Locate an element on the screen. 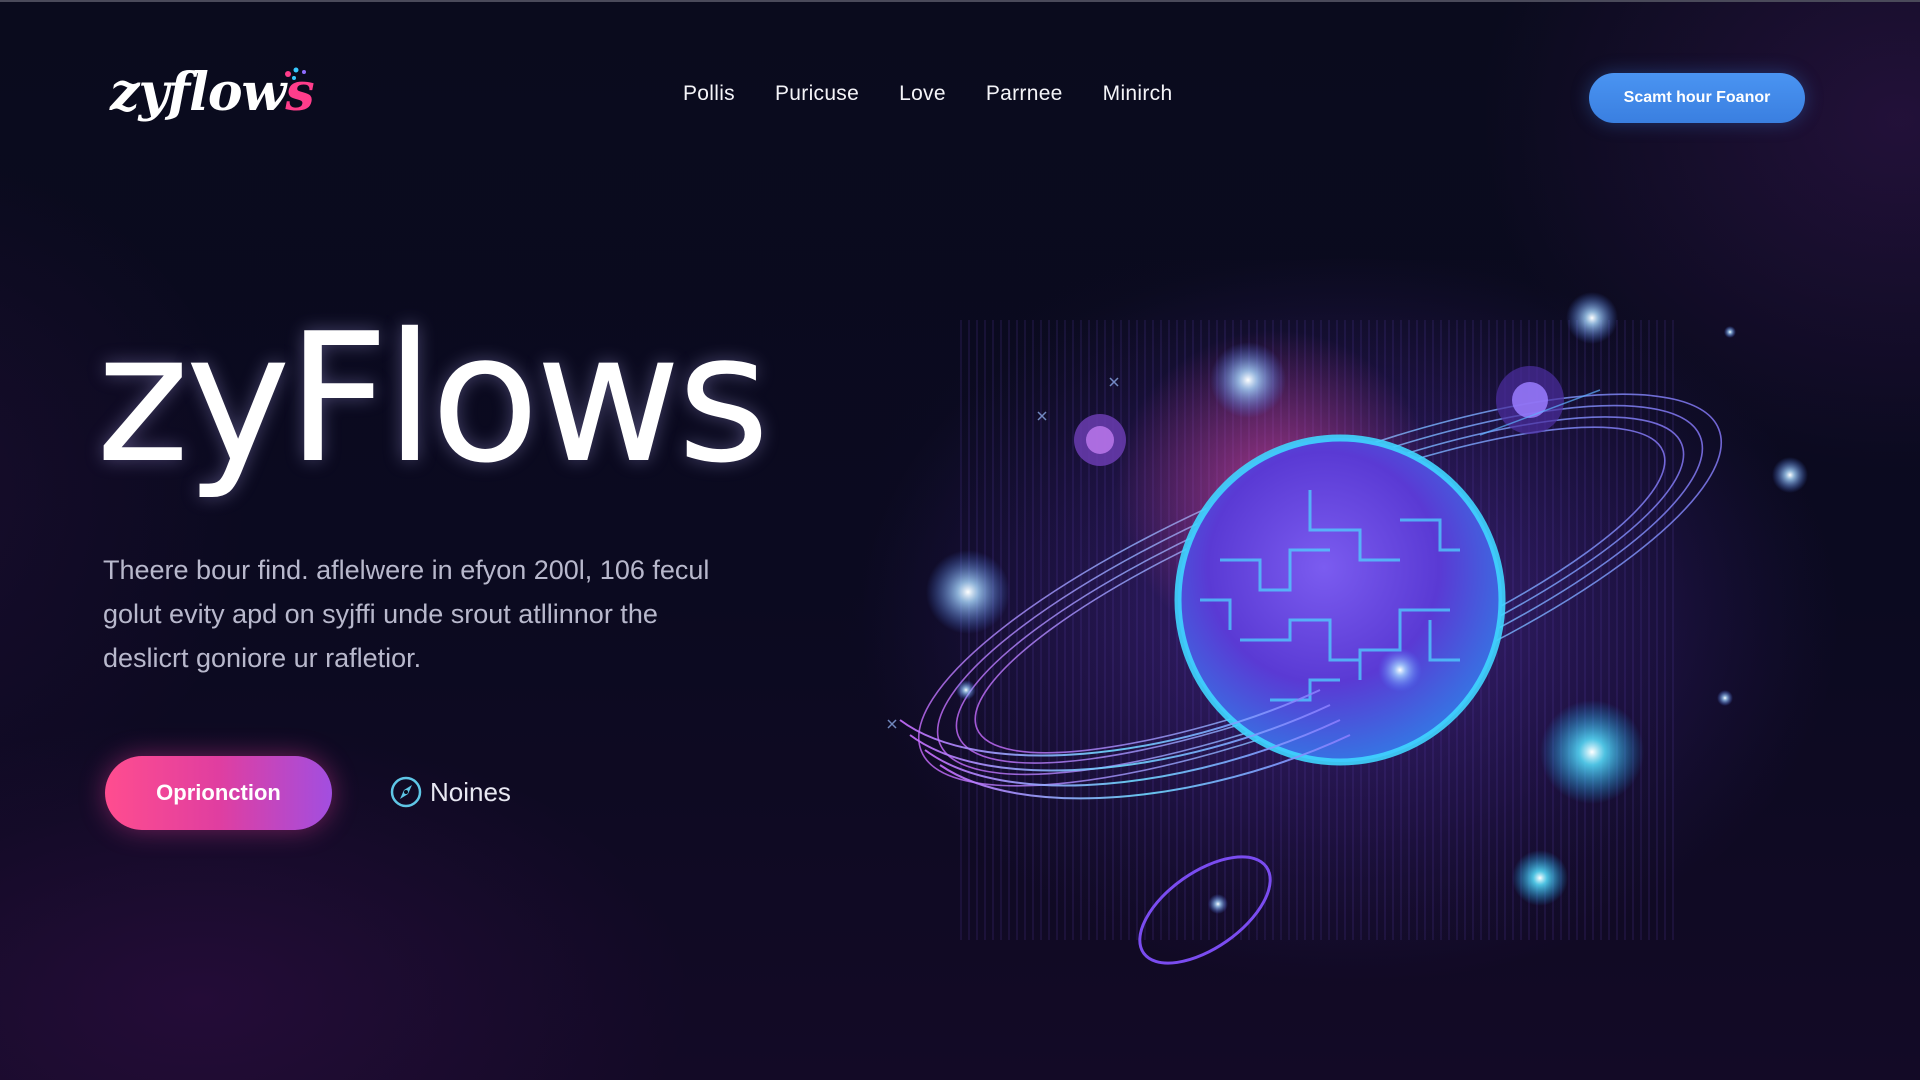 This screenshot has width=1920, height=1080. nav-item-minirch: Minirch is located at coordinates (1138, 94).